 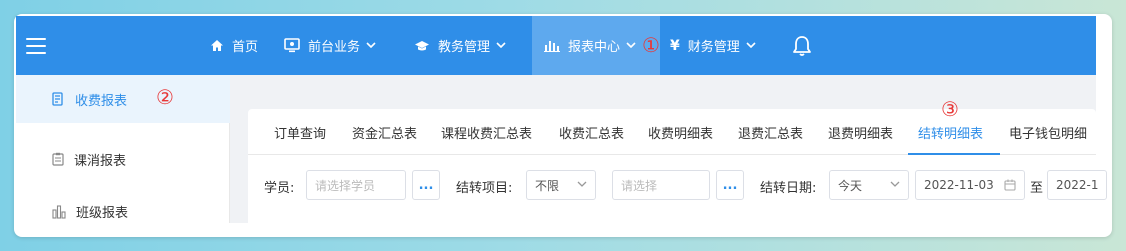 I want to click on student-input: 请选择学员, so click(x=356, y=185).